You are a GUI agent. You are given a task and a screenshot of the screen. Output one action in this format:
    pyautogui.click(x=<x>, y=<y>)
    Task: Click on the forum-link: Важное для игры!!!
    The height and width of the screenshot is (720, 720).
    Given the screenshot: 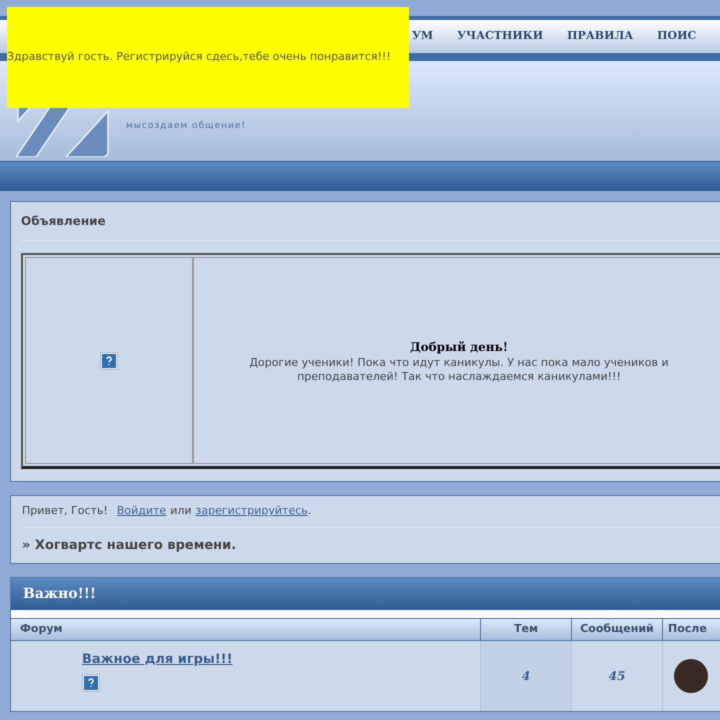 What is the action you would take?
    pyautogui.click(x=157, y=660)
    